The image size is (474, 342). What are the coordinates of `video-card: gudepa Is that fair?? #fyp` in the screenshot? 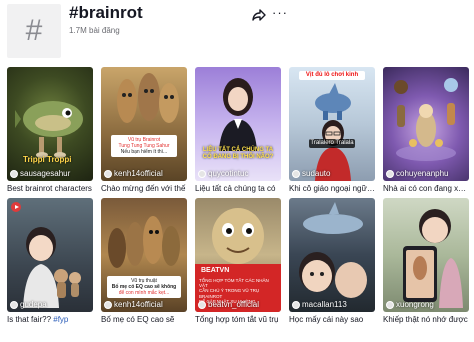 It's located at (50, 261).